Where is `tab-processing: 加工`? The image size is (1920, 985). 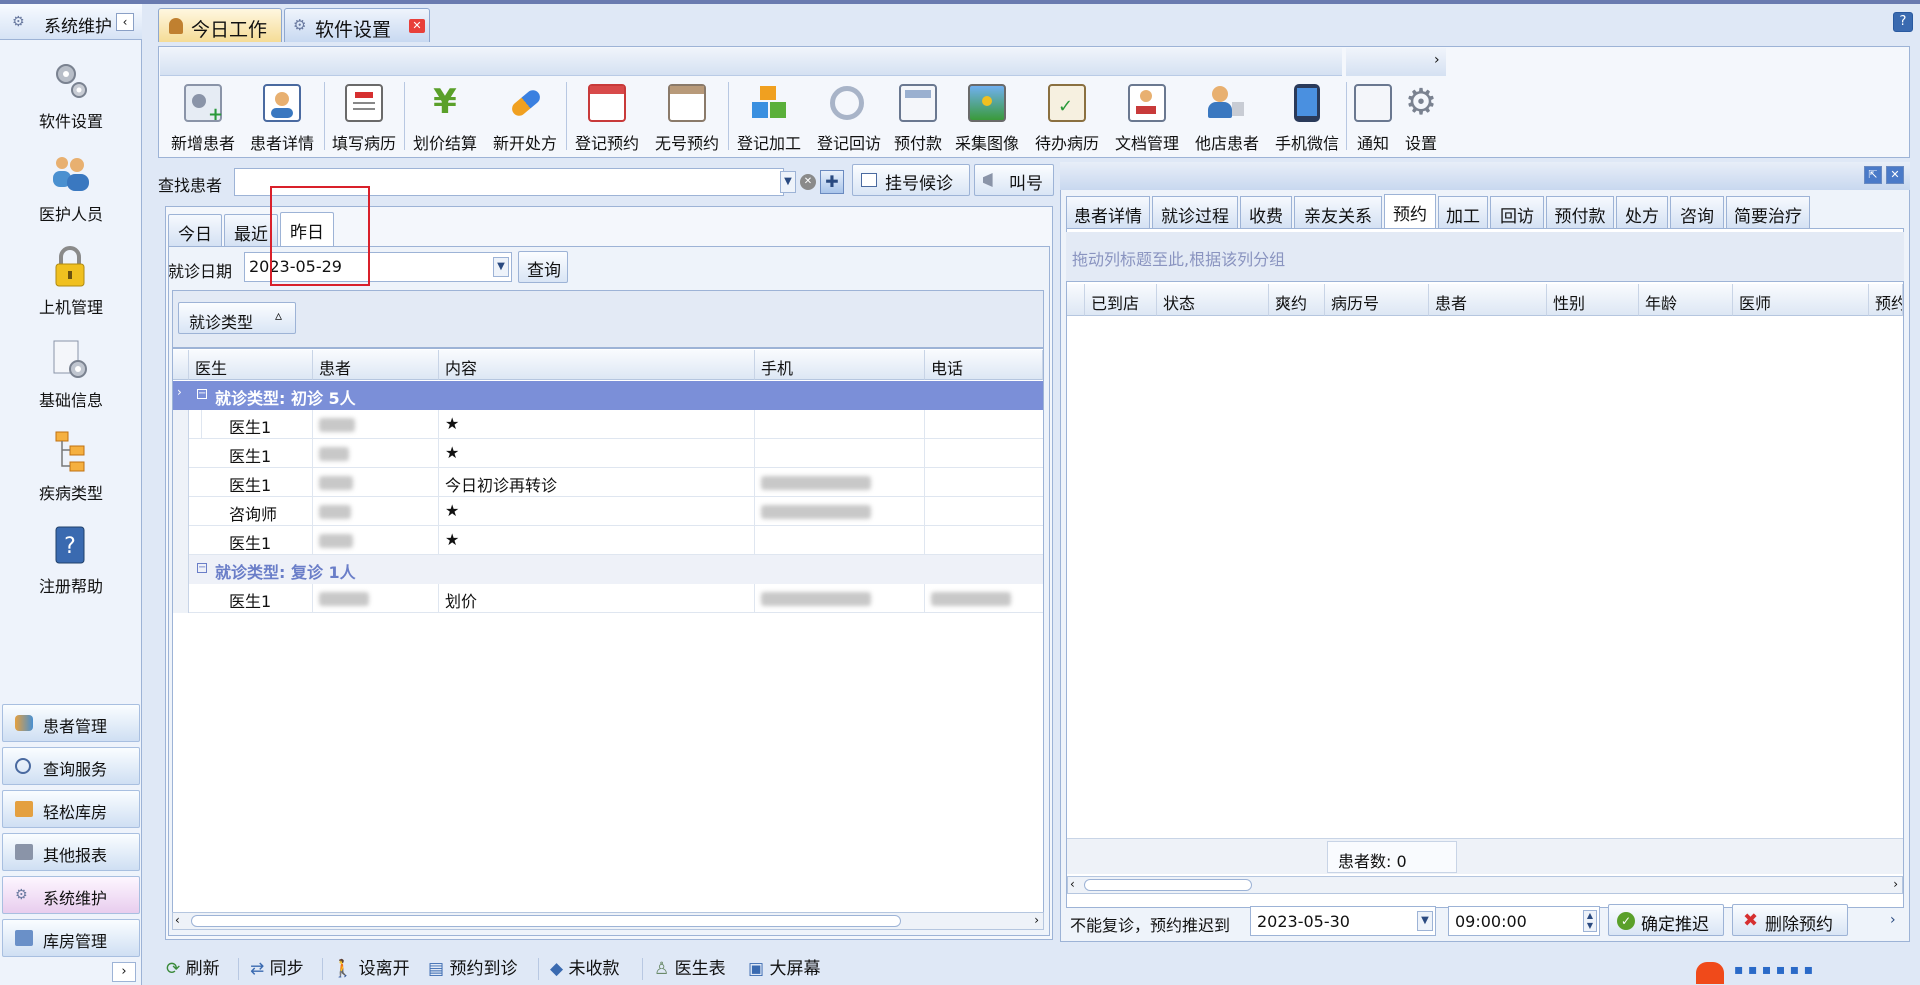 tab-processing: 加工 is located at coordinates (1463, 212).